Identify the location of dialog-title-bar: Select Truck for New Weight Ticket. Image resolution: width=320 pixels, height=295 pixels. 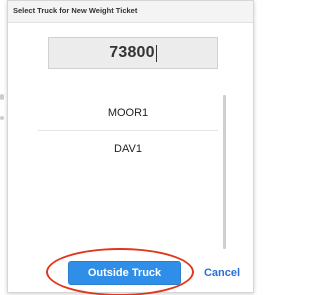
(130, 12).